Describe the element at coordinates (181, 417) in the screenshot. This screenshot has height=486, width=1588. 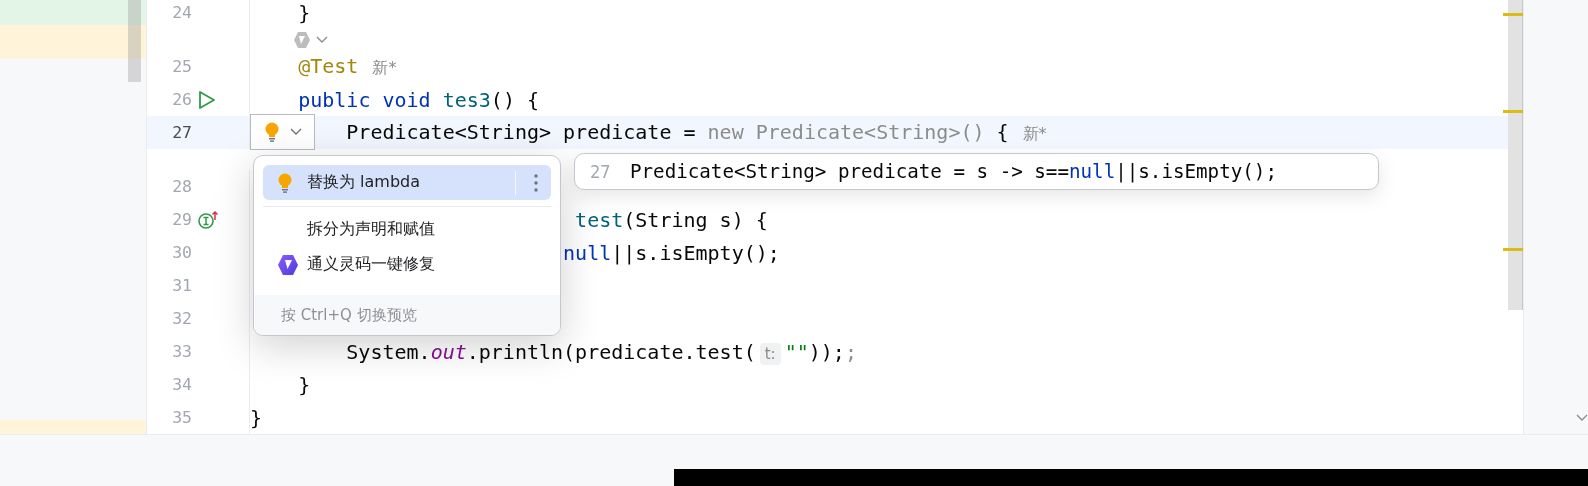
I see `line-number: 35` at that location.